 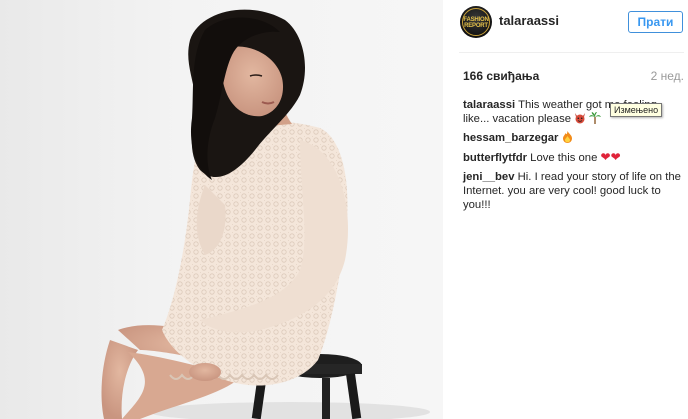 What do you see at coordinates (580, 118) in the screenshot?
I see `devil-icon` at bounding box center [580, 118].